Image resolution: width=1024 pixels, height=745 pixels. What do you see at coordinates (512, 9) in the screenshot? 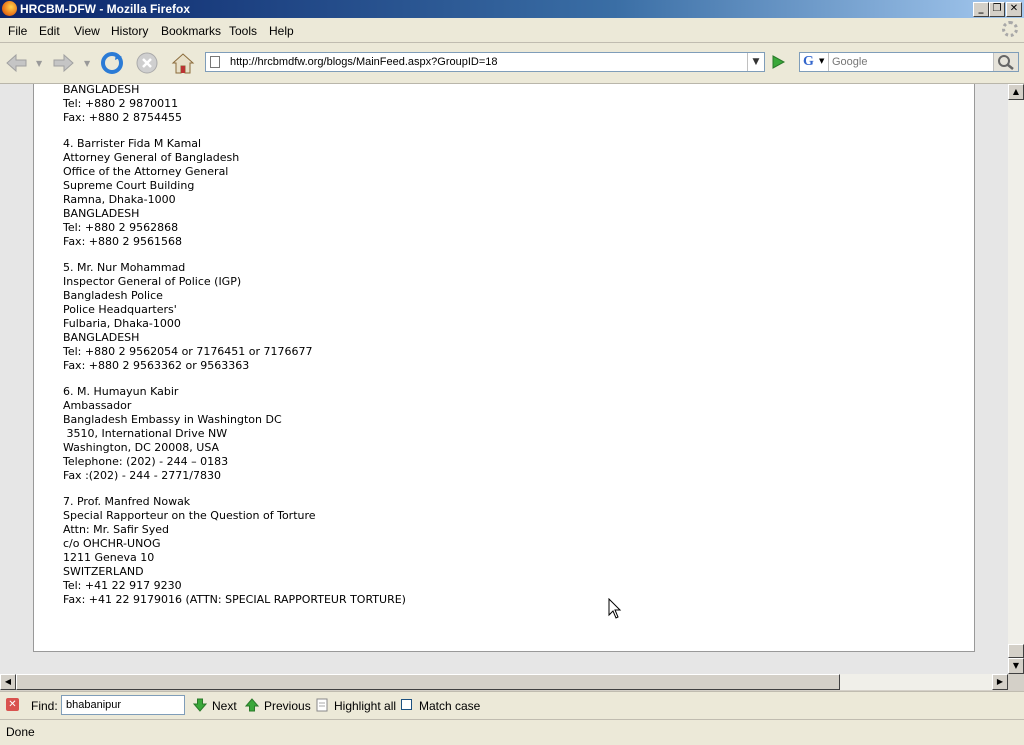
I see `window-titlebar: HRCBM-DFW - Mozilla Firefox _ ❐ ✕` at bounding box center [512, 9].